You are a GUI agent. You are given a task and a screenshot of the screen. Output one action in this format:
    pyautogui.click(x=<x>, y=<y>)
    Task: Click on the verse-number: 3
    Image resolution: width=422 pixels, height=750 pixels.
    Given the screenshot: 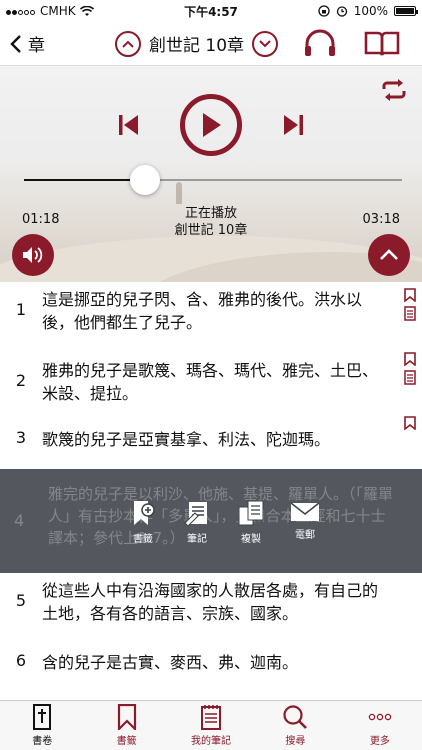 What is the action you would take?
    pyautogui.click(x=21, y=437)
    